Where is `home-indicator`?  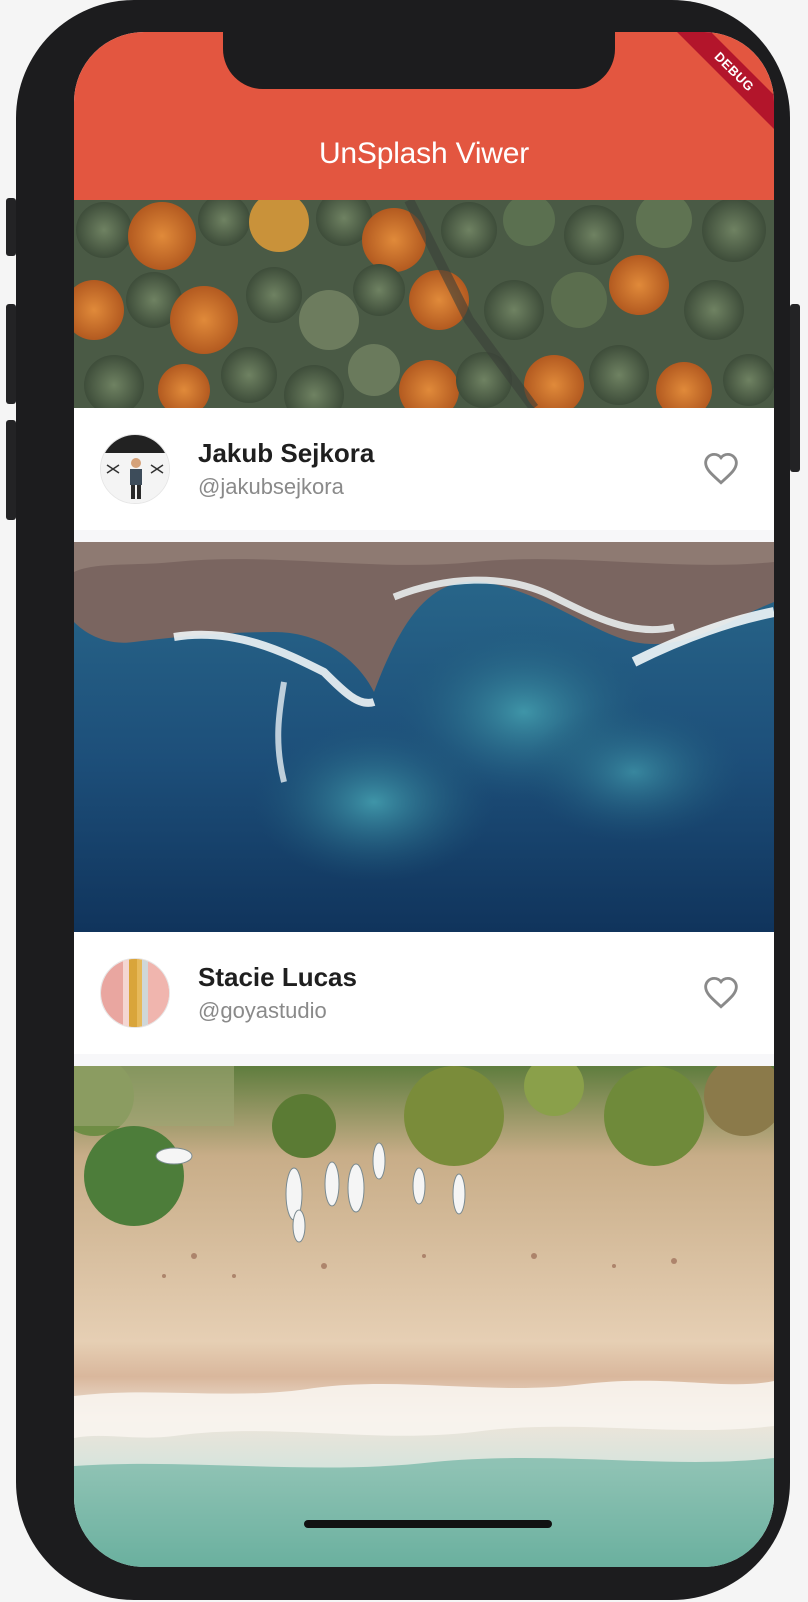
home-indicator is located at coordinates (428, 1524).